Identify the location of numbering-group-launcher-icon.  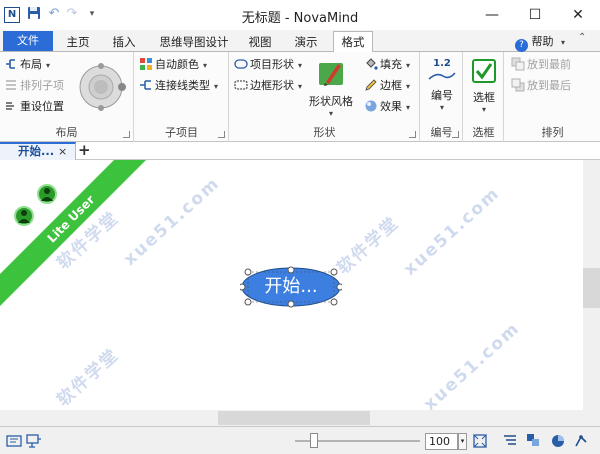
(455, 134).